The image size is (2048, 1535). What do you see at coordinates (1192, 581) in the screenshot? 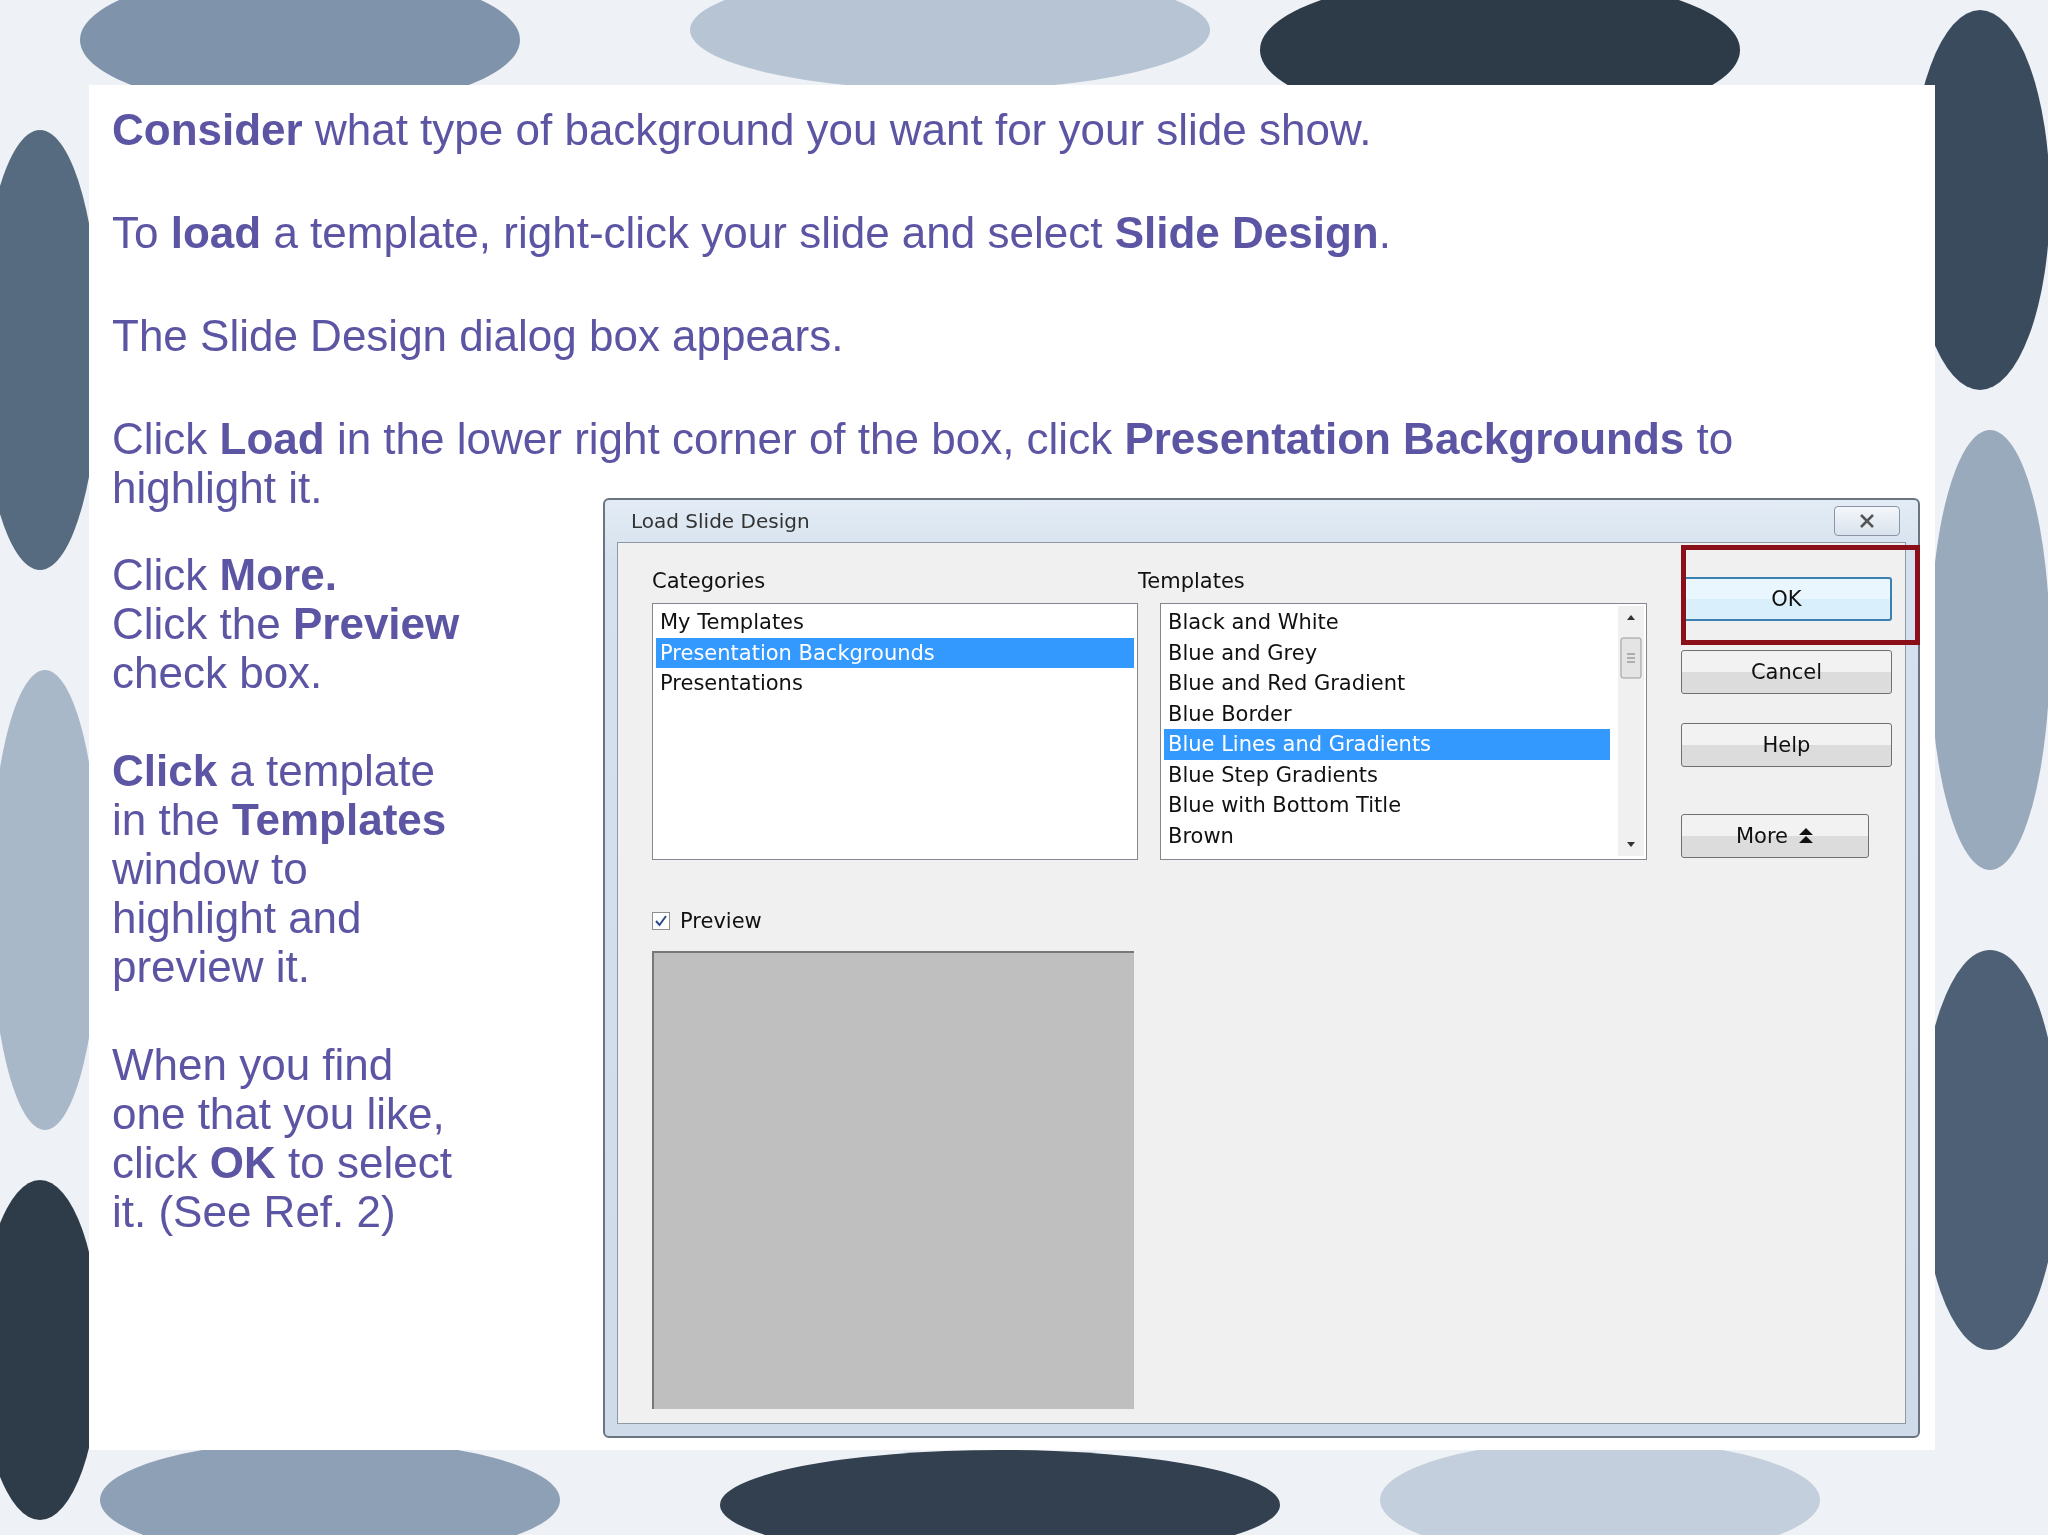
I see `list-label: Templates` at bounding box center [1192, 581].